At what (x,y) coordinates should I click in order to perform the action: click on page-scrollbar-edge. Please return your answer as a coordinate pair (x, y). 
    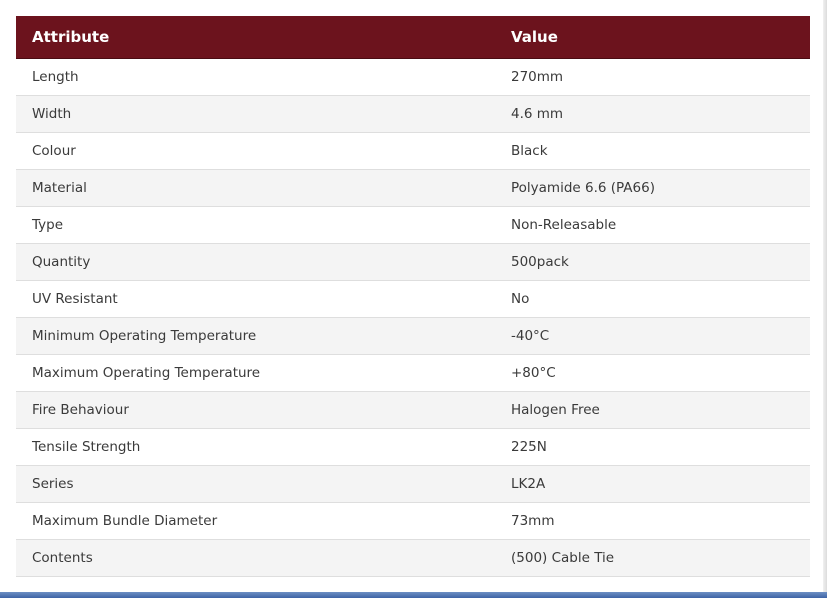
    Looking at the image, I should click on (825, 296).